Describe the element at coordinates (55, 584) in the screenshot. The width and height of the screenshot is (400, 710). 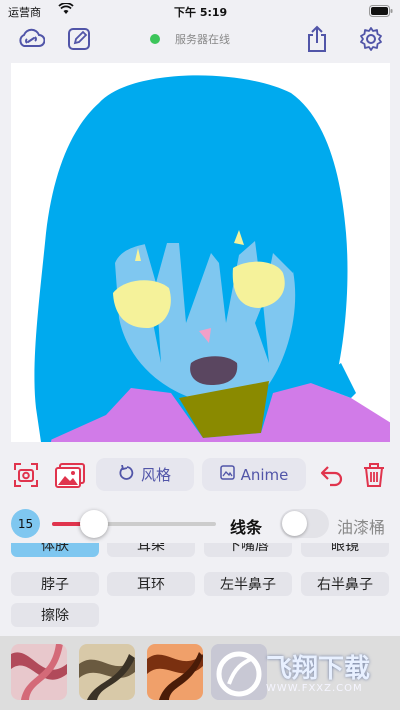
I see `label-chip-neck: 脖子` at that location.